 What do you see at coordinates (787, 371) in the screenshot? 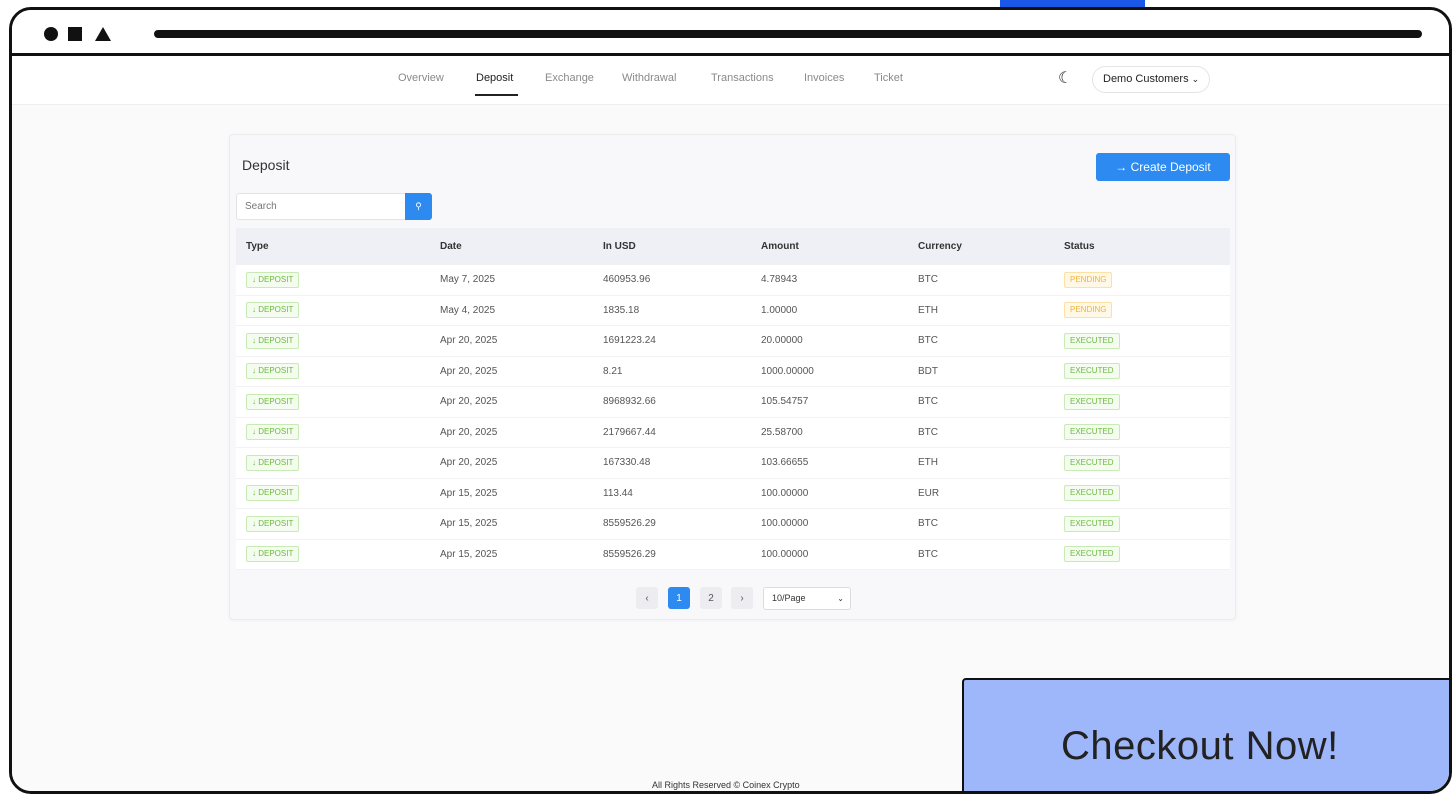
I see `amount-cell: 1000.00000` at bounding box center [787, 371].